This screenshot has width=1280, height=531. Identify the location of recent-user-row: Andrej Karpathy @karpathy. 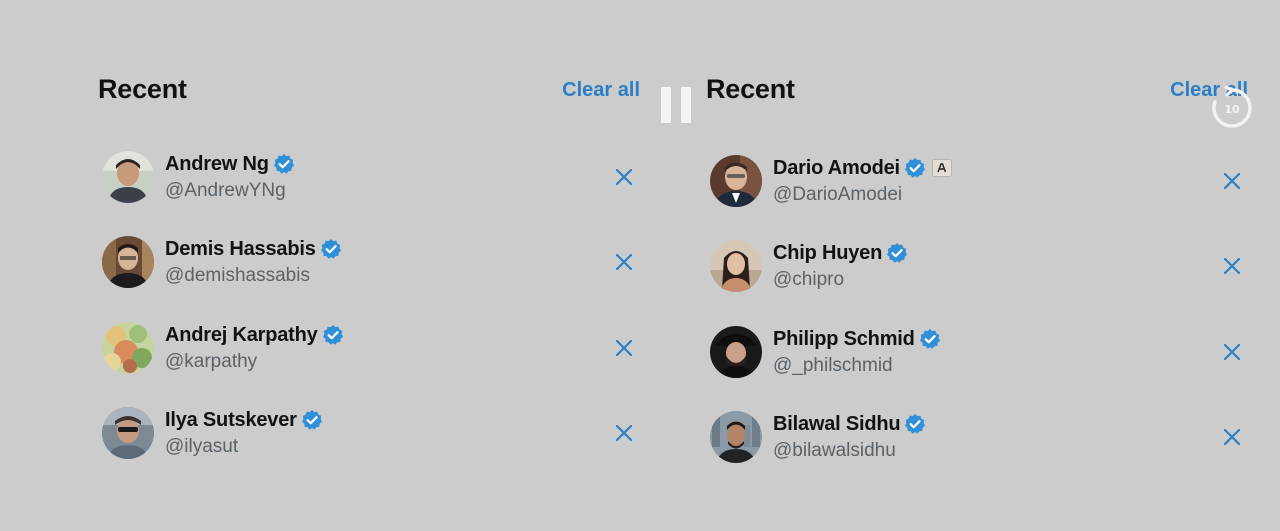
(371, 352).